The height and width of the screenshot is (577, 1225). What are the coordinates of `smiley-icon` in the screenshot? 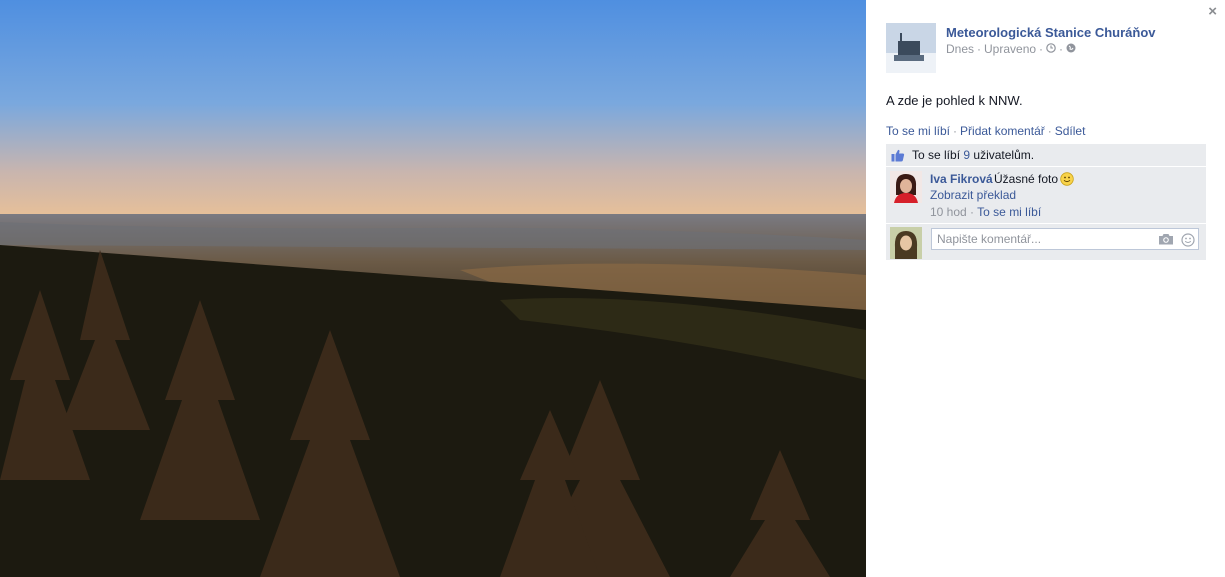 It's located at (1067, 180).